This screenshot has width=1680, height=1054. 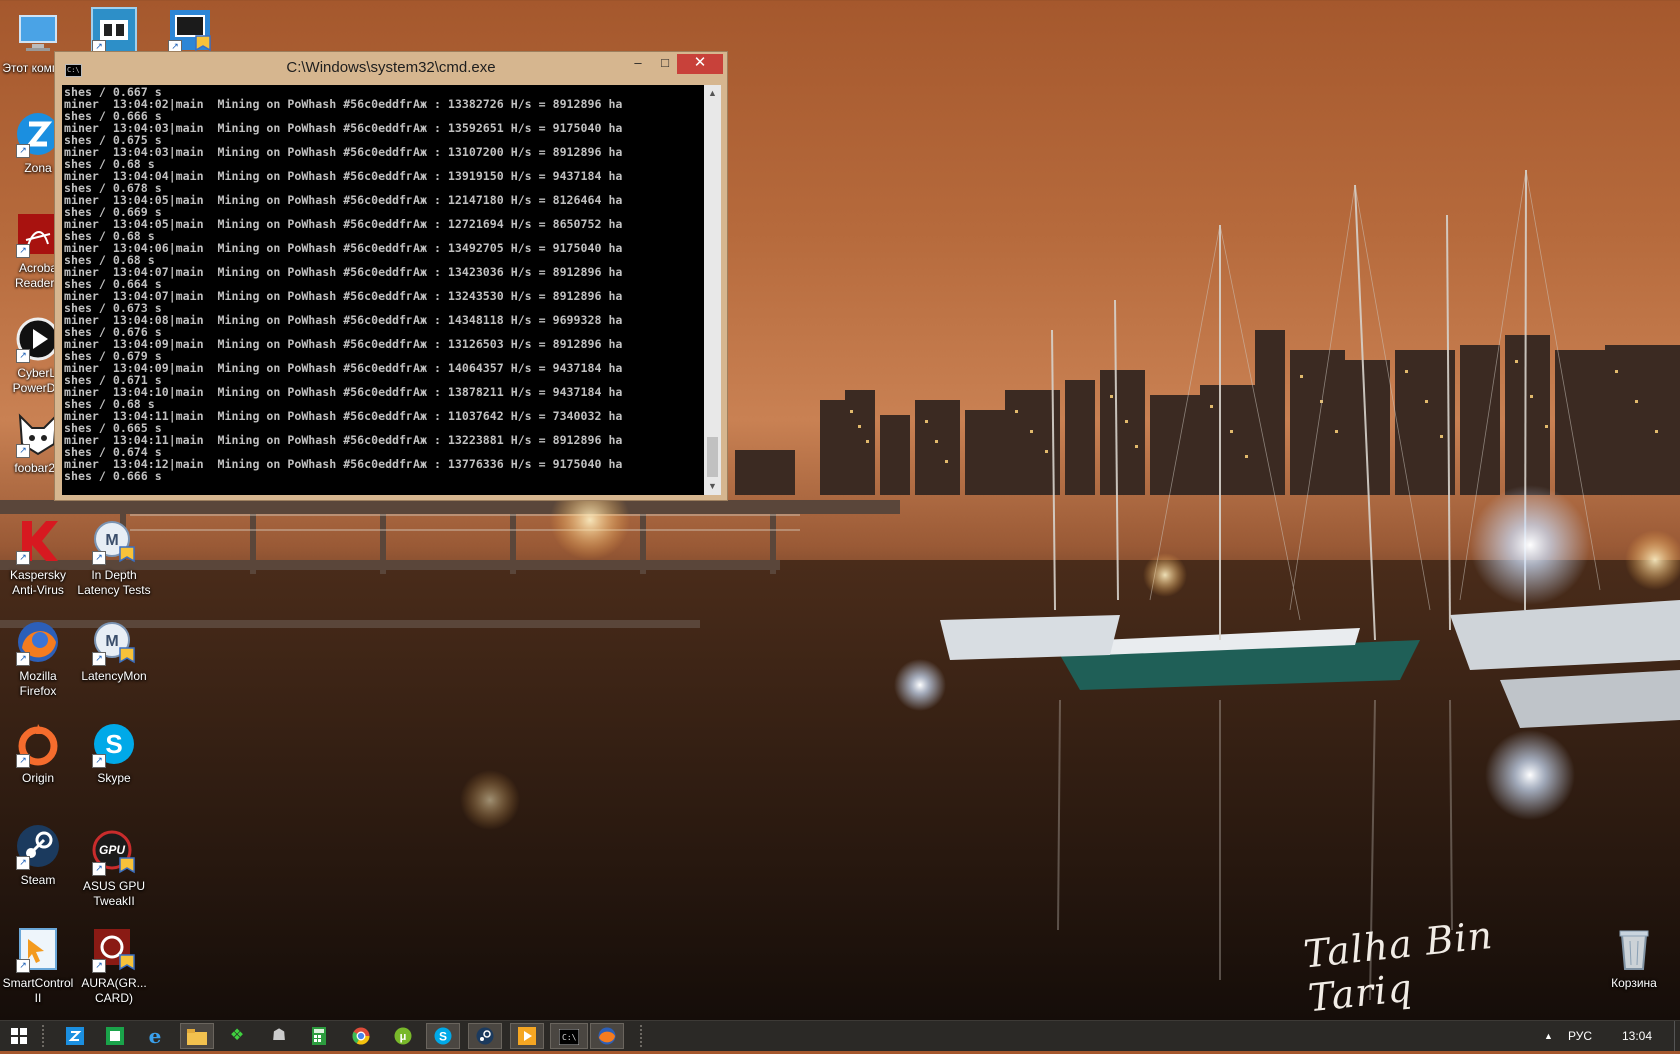 I want to click on taskbar-steam, so click(x=485, y=1036).